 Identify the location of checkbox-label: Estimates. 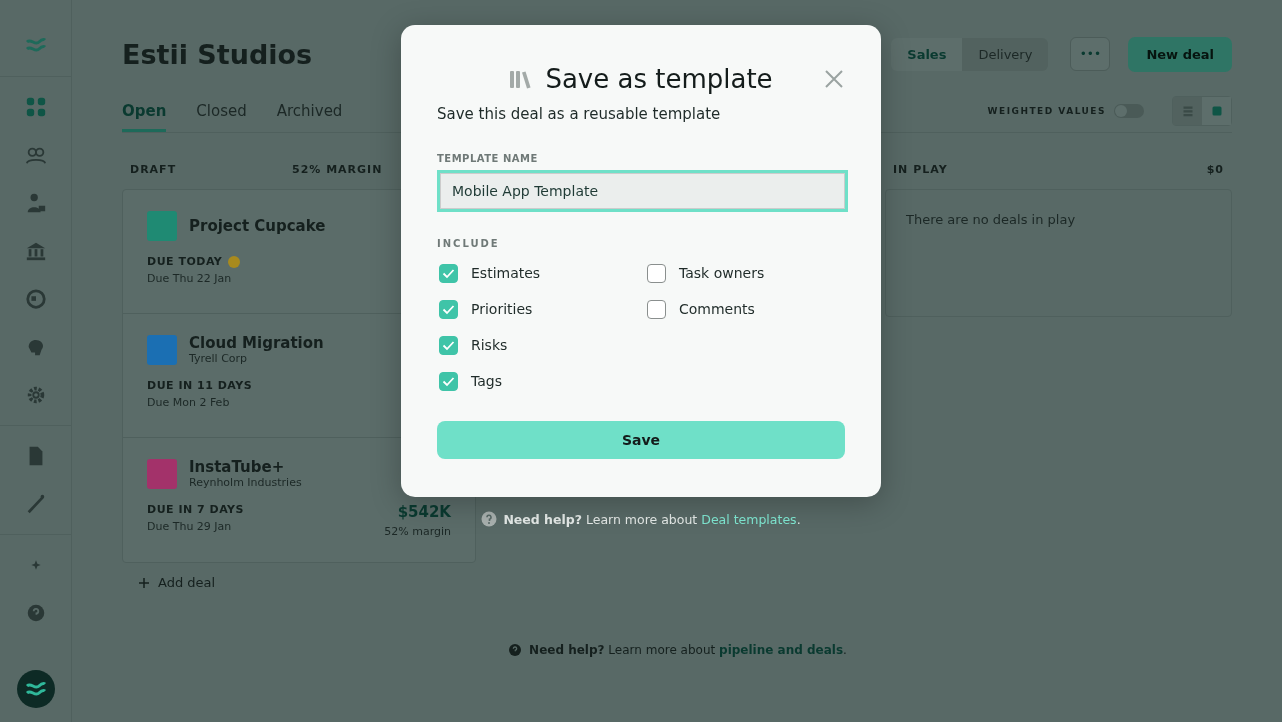
(506, 273).